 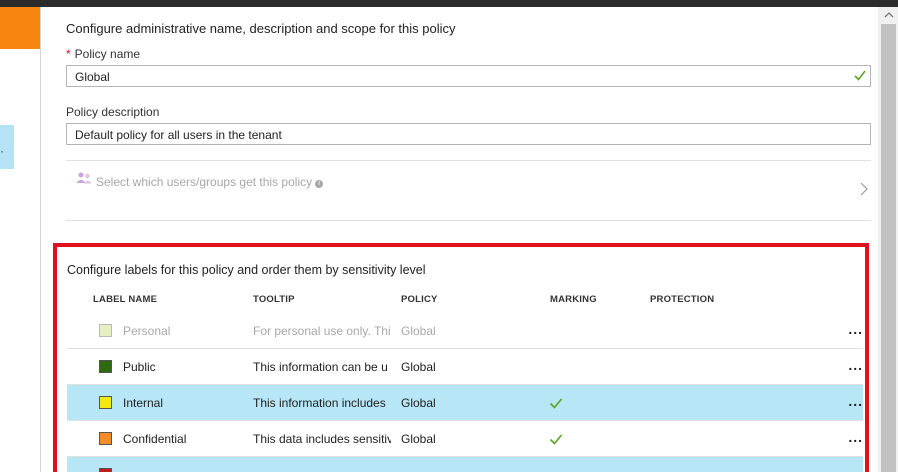 I want to click on column-header-policy: POLICY, so click(x=419, y=299).